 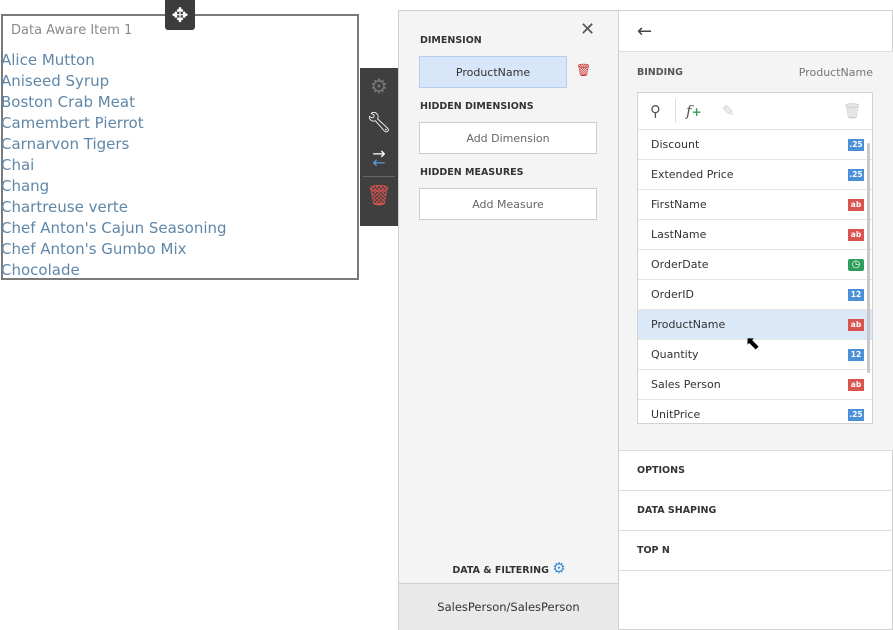 I want to click on item-value: Carnarvon Tigers, so click(x=114, y=144).